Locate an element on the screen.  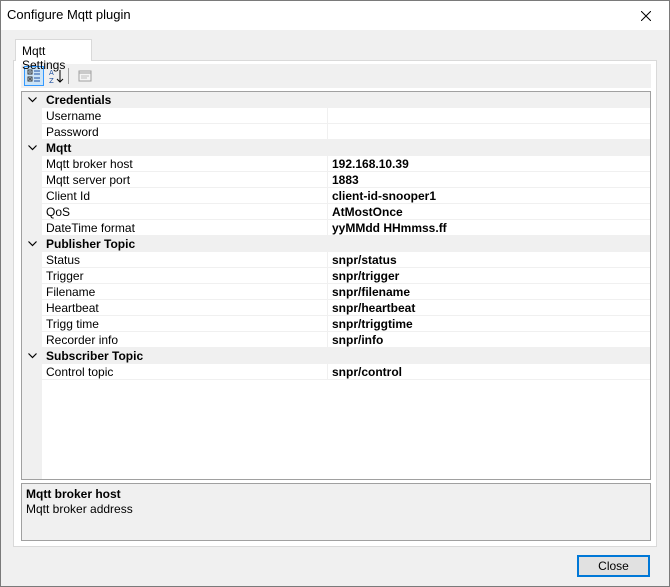
property-name: Trigger is located at coordinates (175, 275).